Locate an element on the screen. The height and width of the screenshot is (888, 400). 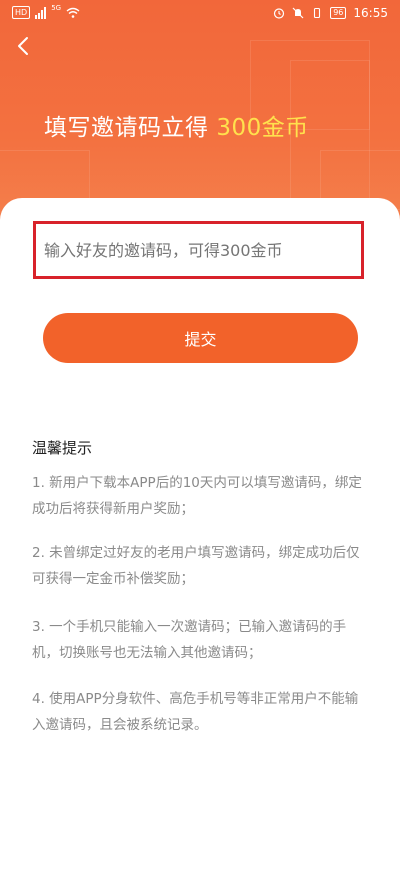
back-button is located at coordinates (24, 46).